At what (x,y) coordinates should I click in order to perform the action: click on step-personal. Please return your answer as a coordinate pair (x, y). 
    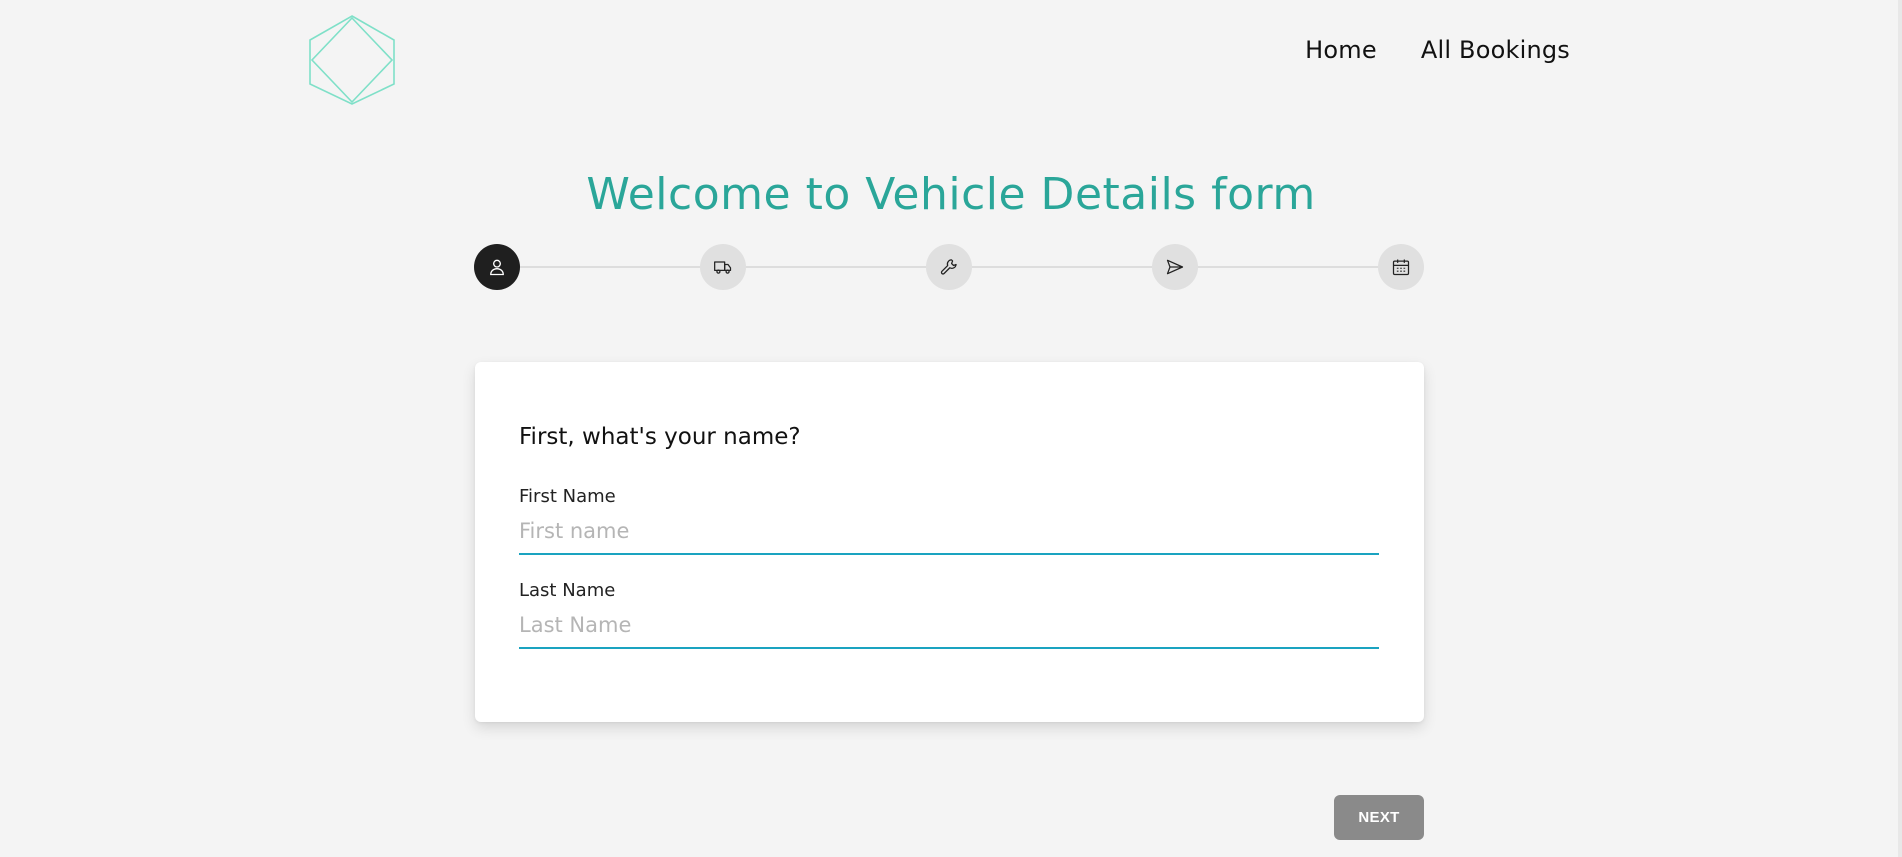
    Looking at the image, I should click on (497, 267).